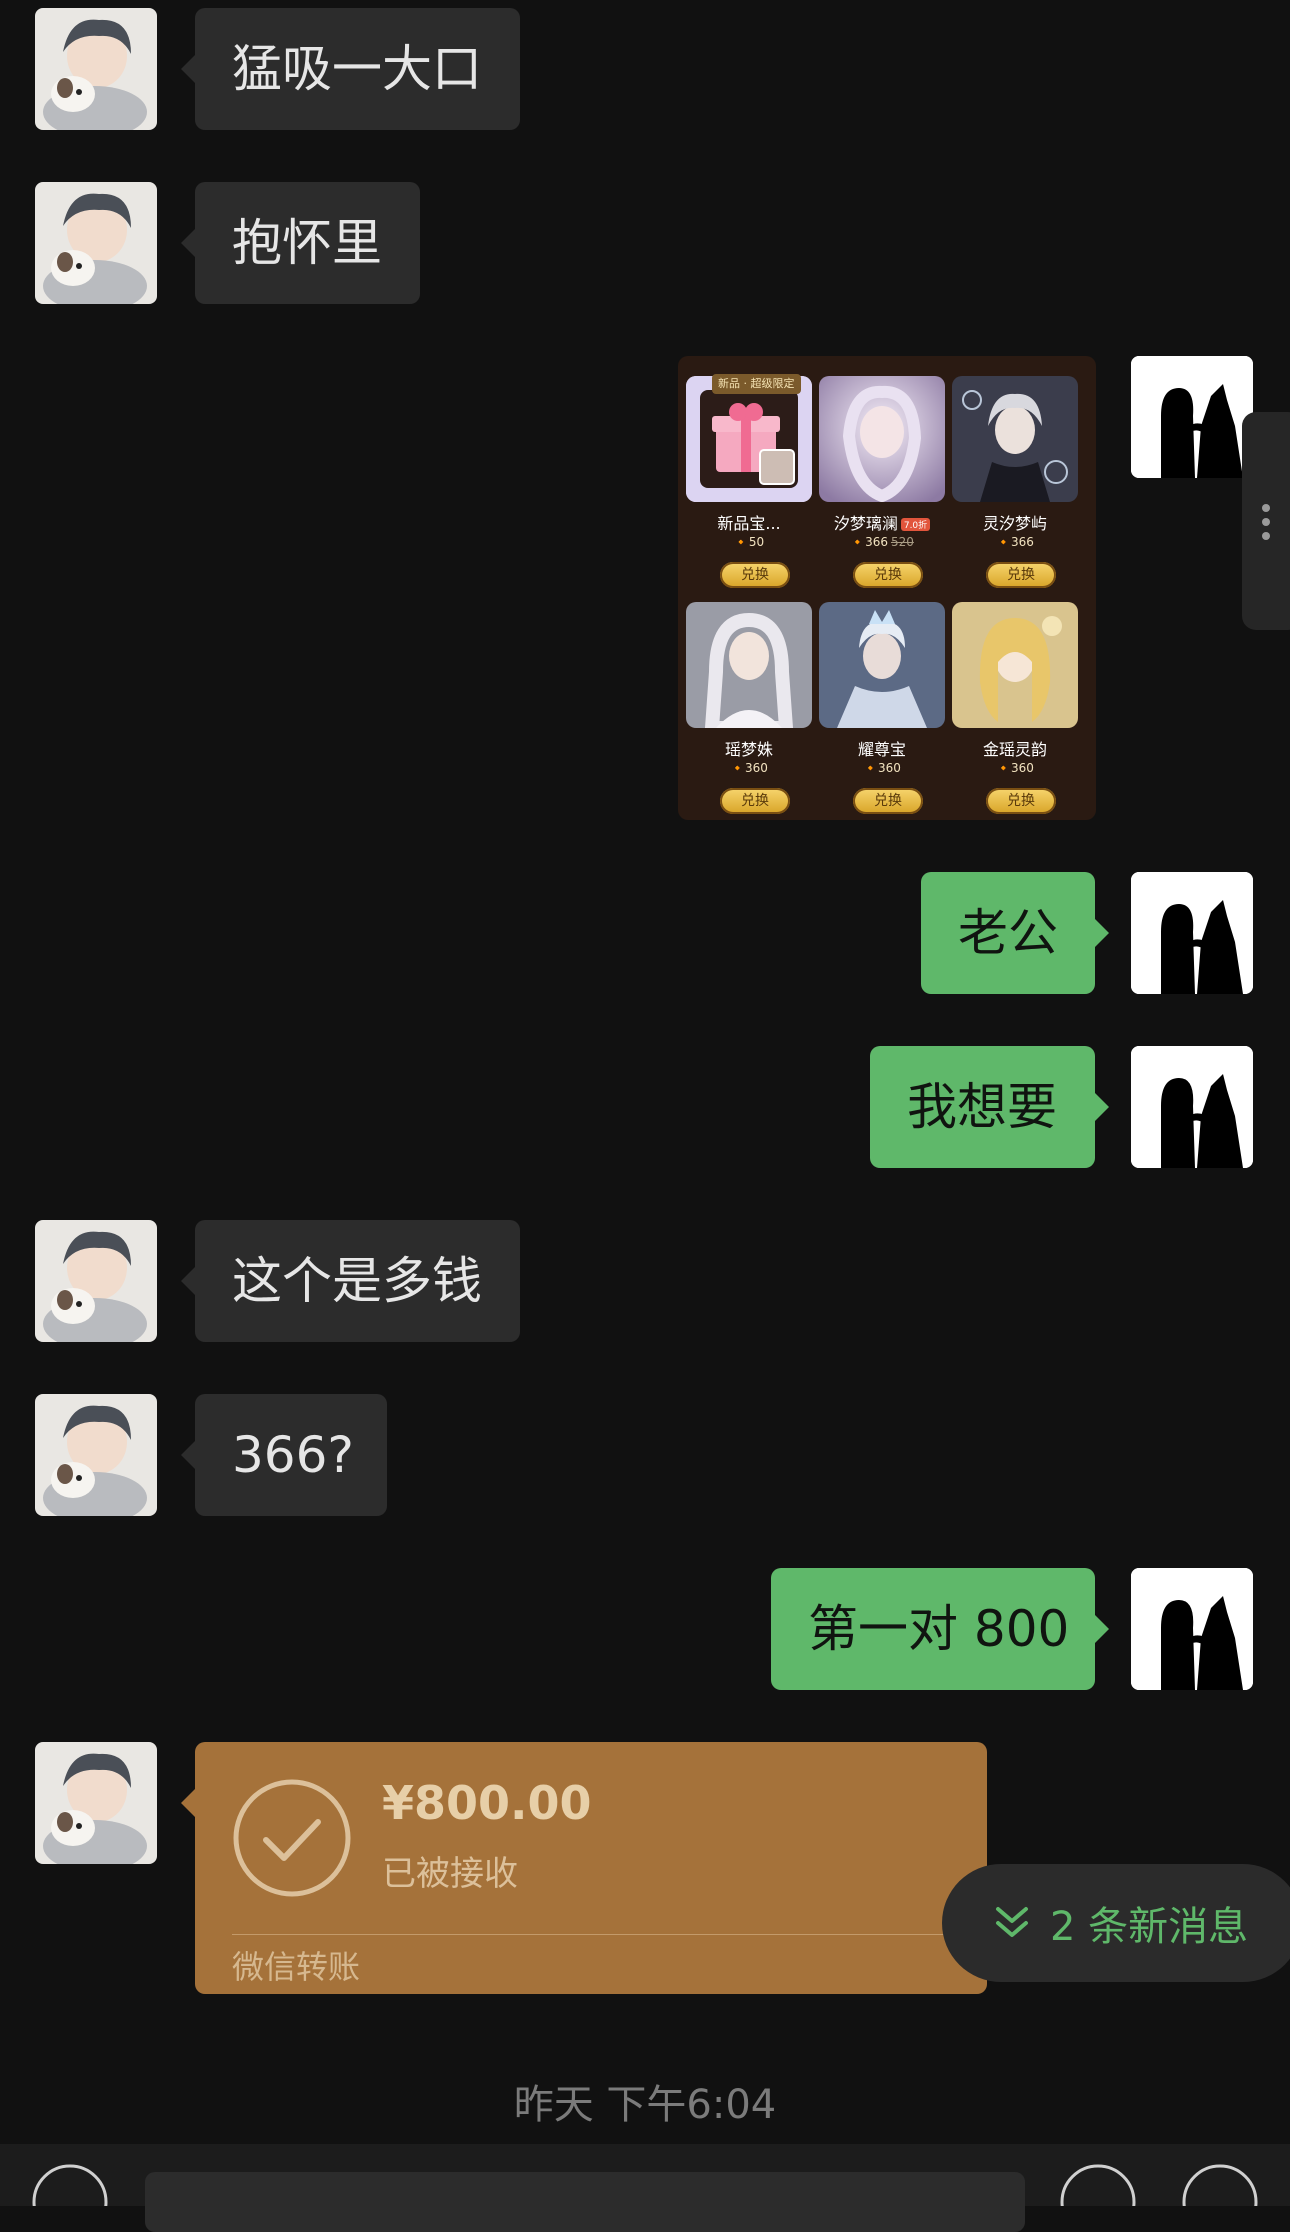 The height and width of the screenshot is (2232, 1290). What do you see at coordinates (584, 1868) in the screenshot?
I see `wechat-transfer-card: ¥800.00 已被接收 微信转账` at bounding box center [584, 1868].